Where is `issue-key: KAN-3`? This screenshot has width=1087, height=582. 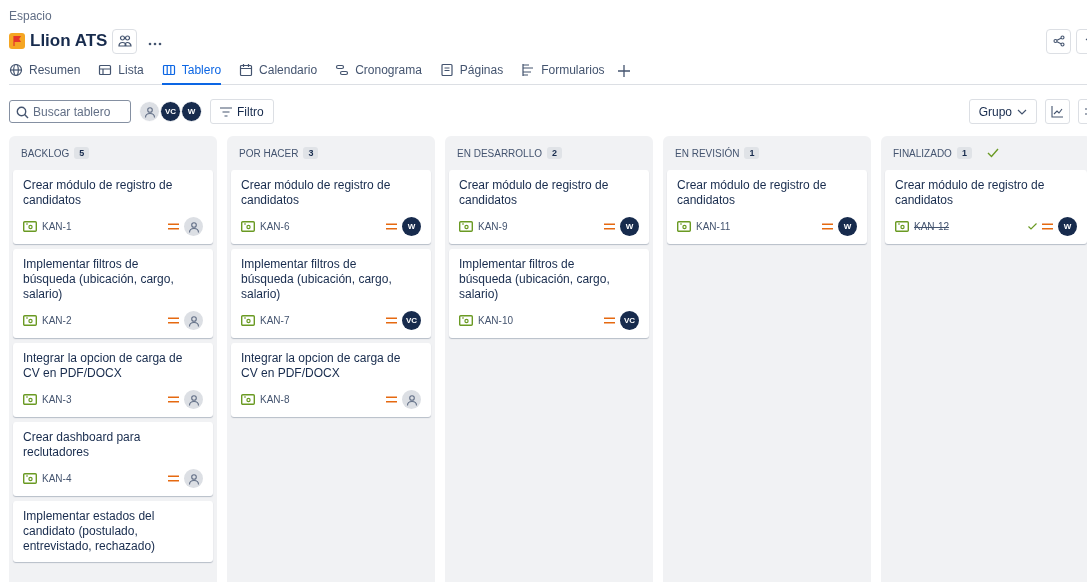
issue-key: KAN-3 is located at coordinates (57, 399).